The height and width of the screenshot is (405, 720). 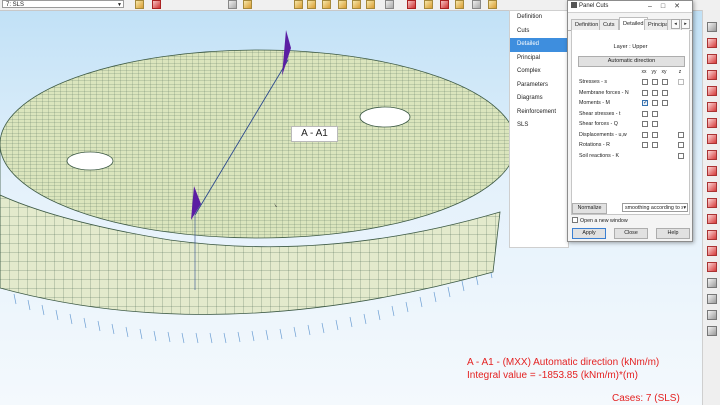 I want to click on tab-scroll: ◂ ▸, so click(x=680, y=24).